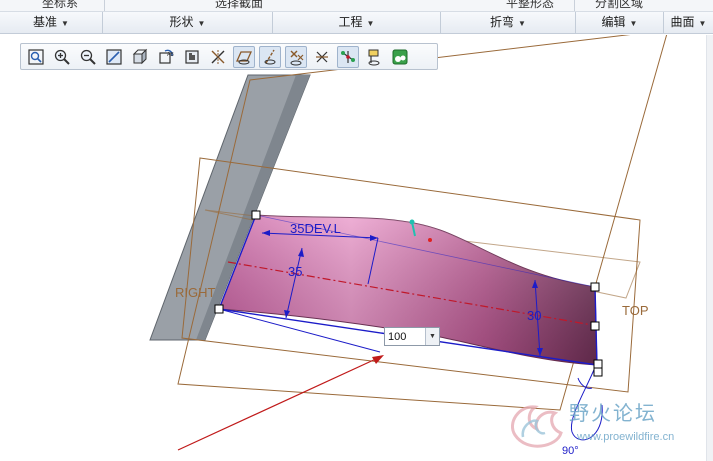 This screenshot has width=713, height=461. I want to click on view-manager-button, so click(192, 57).